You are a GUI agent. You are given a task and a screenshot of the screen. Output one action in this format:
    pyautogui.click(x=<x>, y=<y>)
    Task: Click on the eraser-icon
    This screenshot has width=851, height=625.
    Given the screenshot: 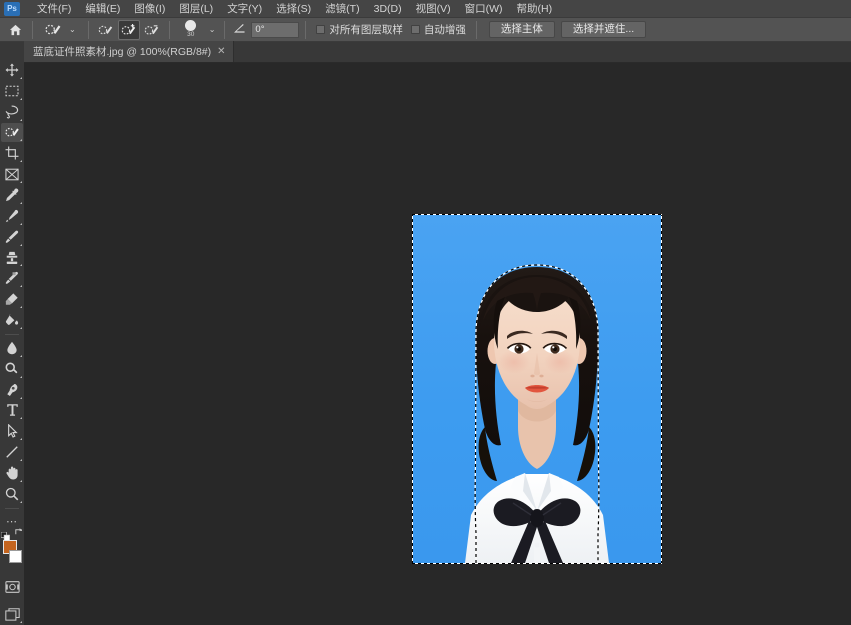 What is the action you would take?
    pyautogui.click(x=11, y=299)
    